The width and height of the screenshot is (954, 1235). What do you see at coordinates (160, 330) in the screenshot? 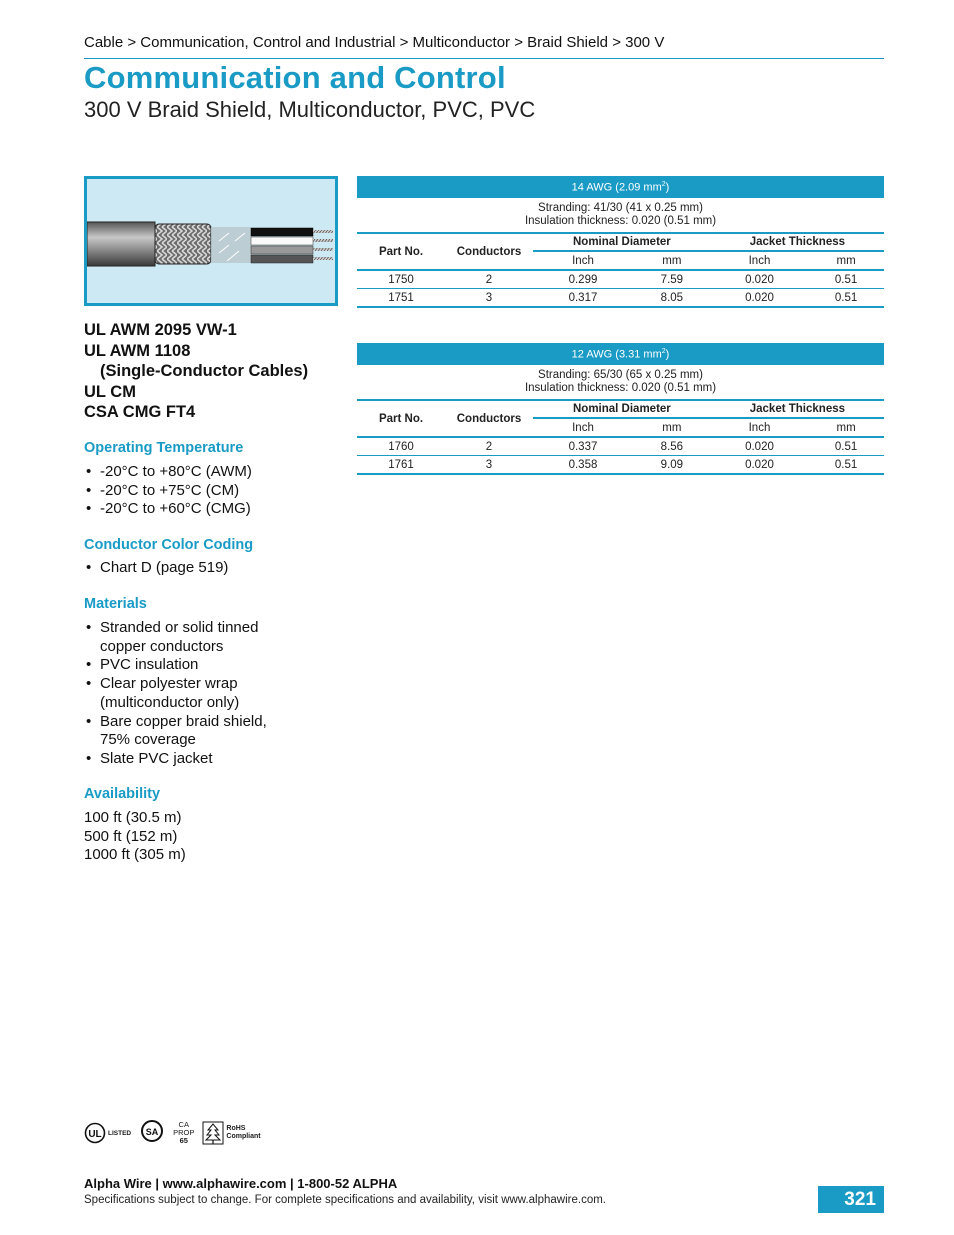
I see `cert-item: UL AWM 2095 VW-1` at bounding box center [160, 330].